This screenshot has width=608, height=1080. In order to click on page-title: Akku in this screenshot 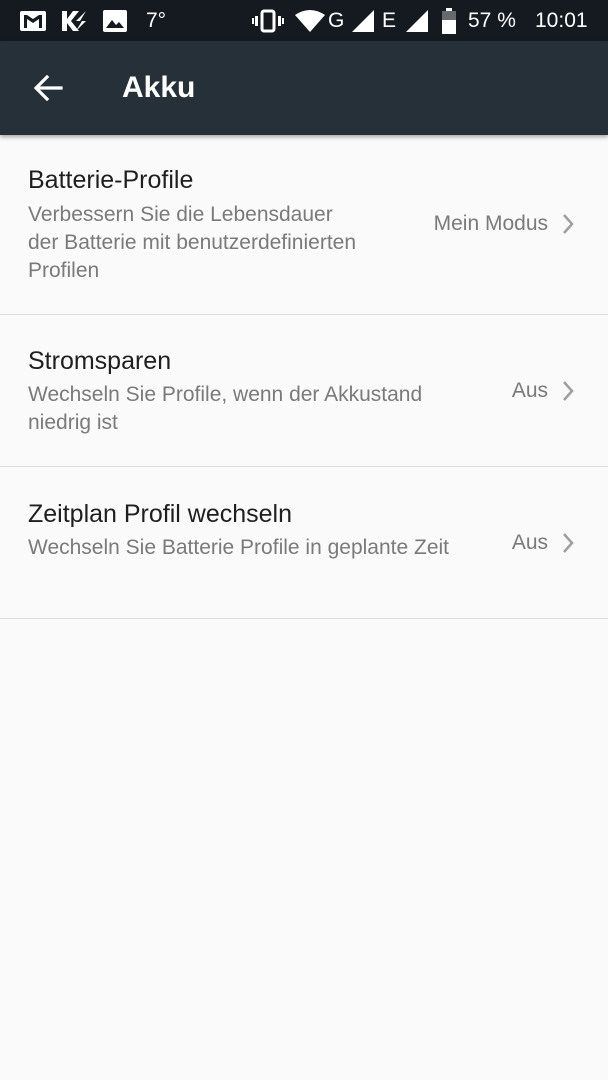, I will do `click(159, 87)`.